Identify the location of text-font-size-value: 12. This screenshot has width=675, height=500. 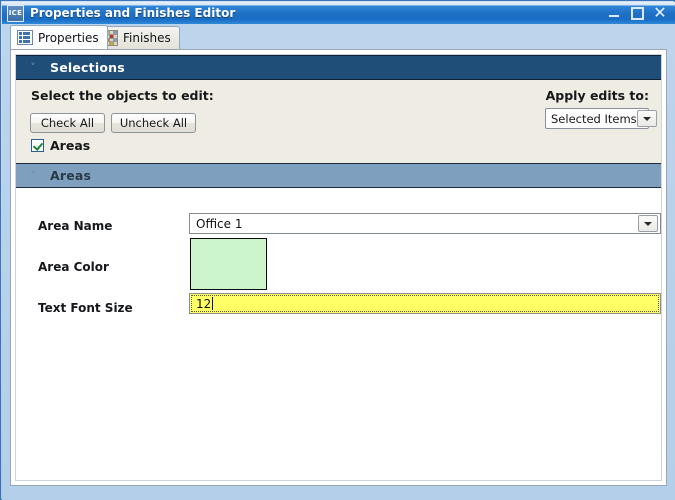
(204, 303).